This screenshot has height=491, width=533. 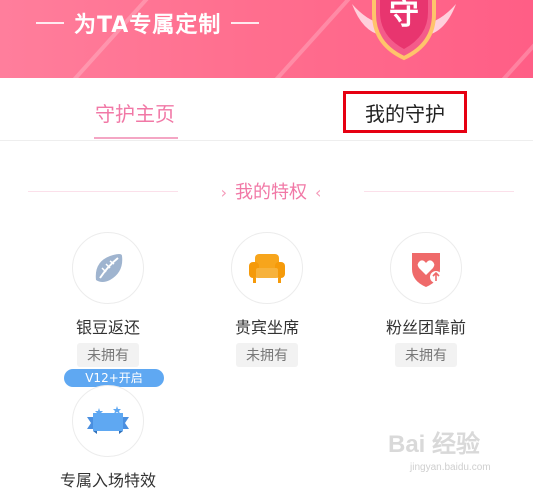 What do you see at coordinates (425, 327) in the screenshot?
I see `privilege-label: 粉丝团靠前` at bounding box center [425, 327].